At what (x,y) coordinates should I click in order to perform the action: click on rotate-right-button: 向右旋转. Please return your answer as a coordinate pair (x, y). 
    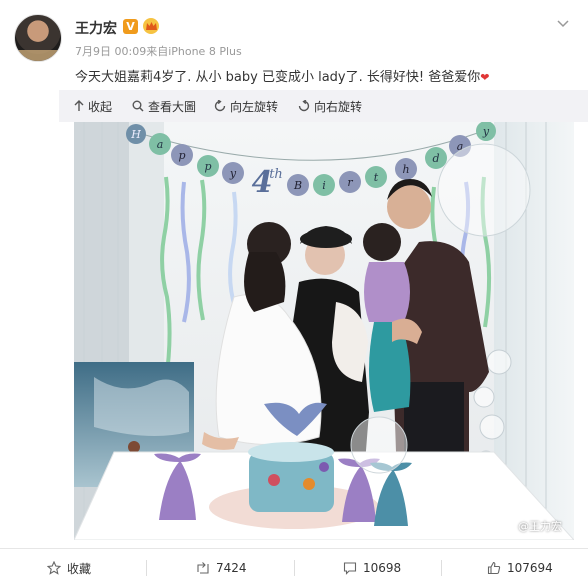
    Looking at the image, I should click on (330, 106).